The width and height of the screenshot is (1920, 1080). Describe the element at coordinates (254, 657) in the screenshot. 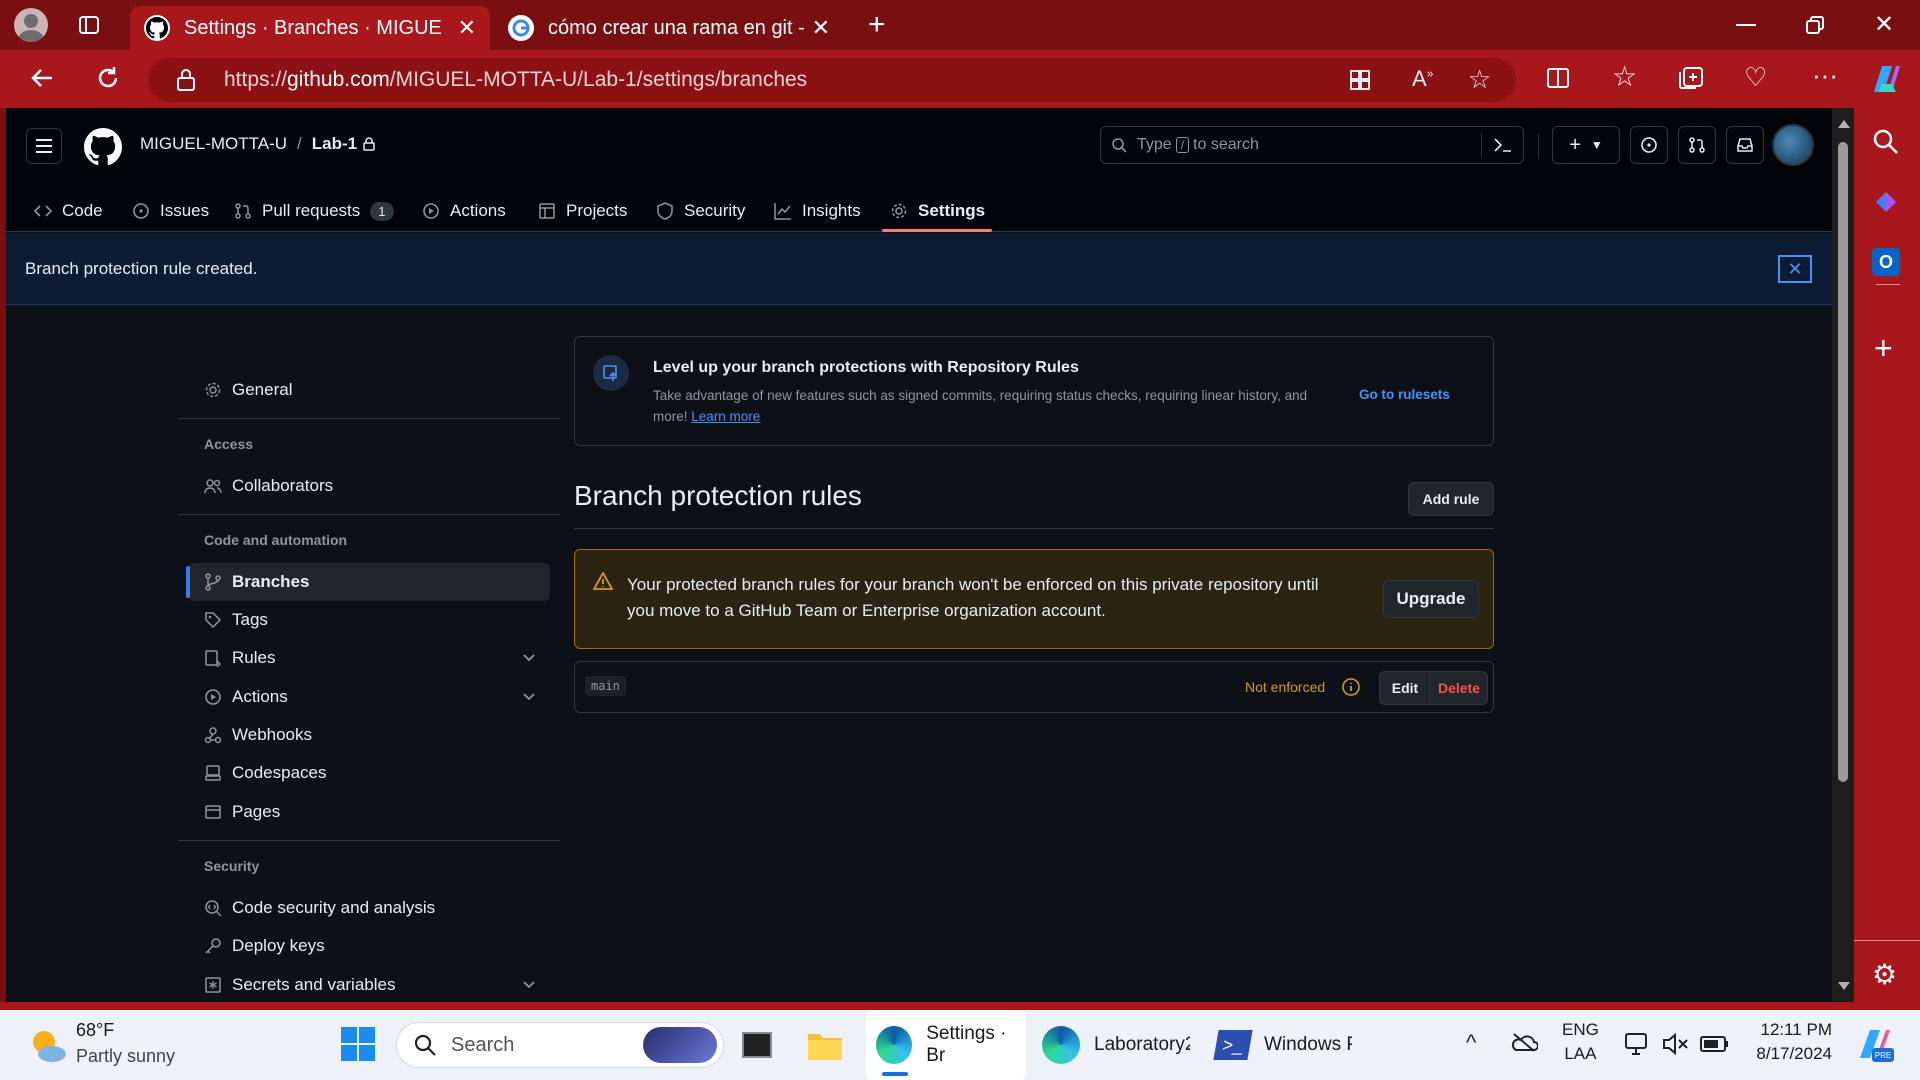

I see `sidebar-item-label: Rules` at that location.